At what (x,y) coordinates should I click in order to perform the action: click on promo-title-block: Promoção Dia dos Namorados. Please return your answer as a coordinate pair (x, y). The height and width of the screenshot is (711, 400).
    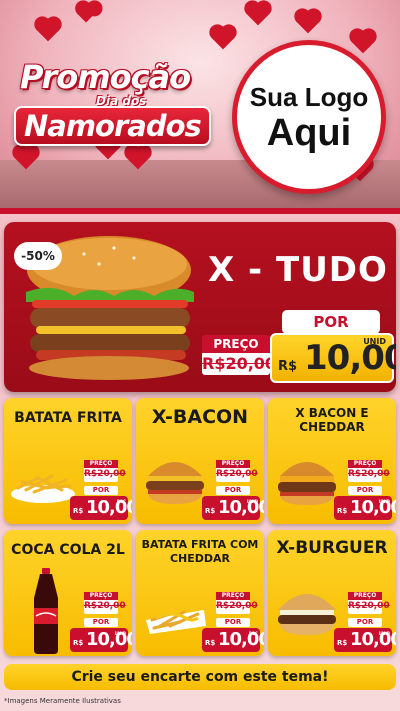
    Looking at the image, I should click on (114, 106).